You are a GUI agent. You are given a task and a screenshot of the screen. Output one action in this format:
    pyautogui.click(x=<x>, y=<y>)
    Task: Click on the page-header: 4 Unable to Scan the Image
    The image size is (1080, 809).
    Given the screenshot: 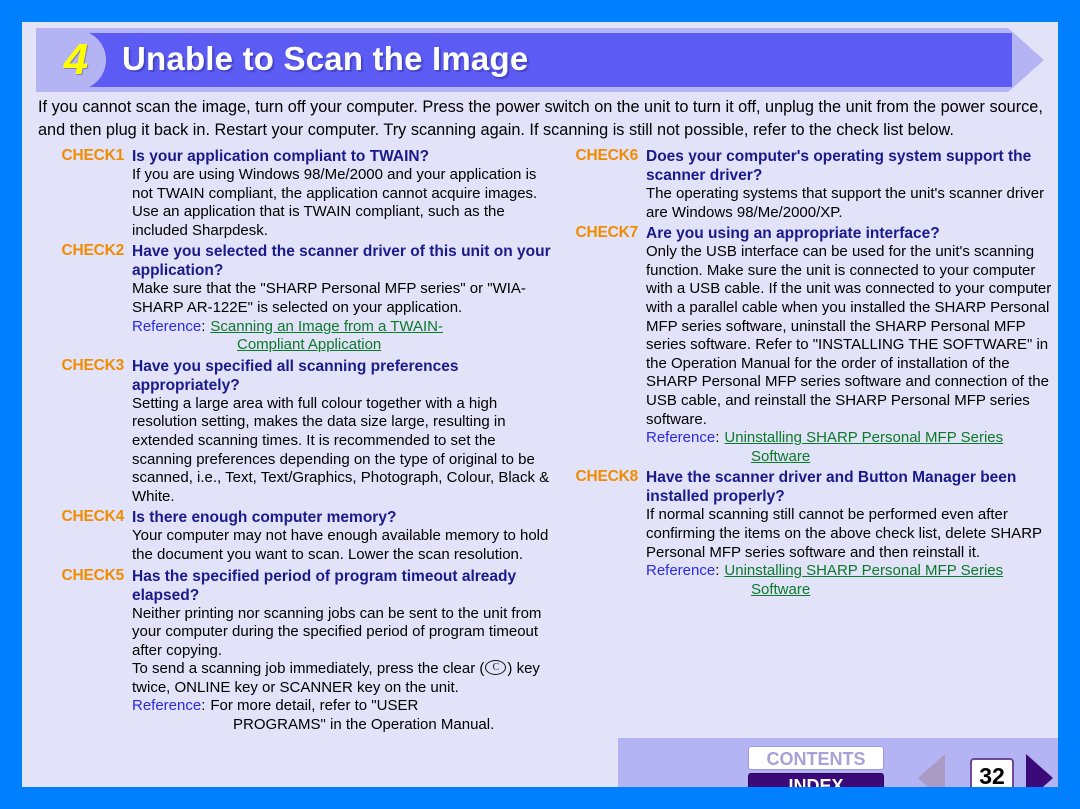 What is the action you would take?
    pyautogui.click(x=540, y=60)
    